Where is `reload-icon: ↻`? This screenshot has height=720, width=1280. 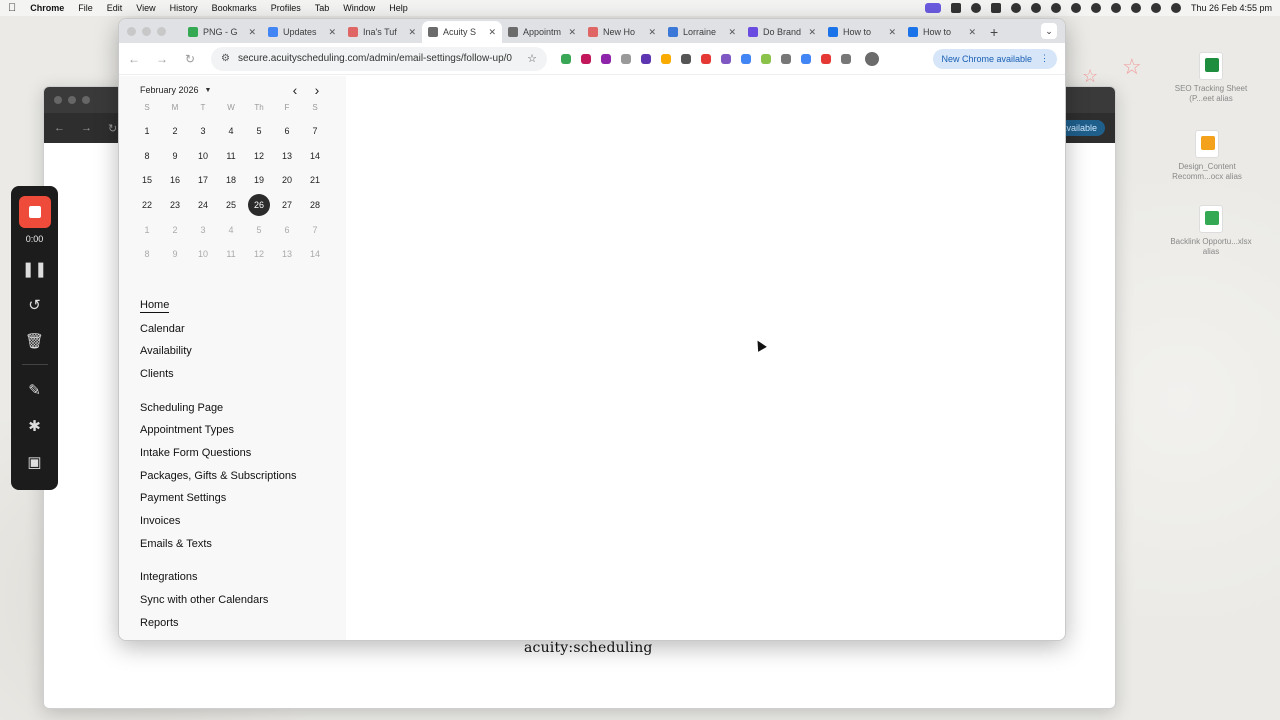
reload-icon: ↻ is located at coordinates (112, 128).